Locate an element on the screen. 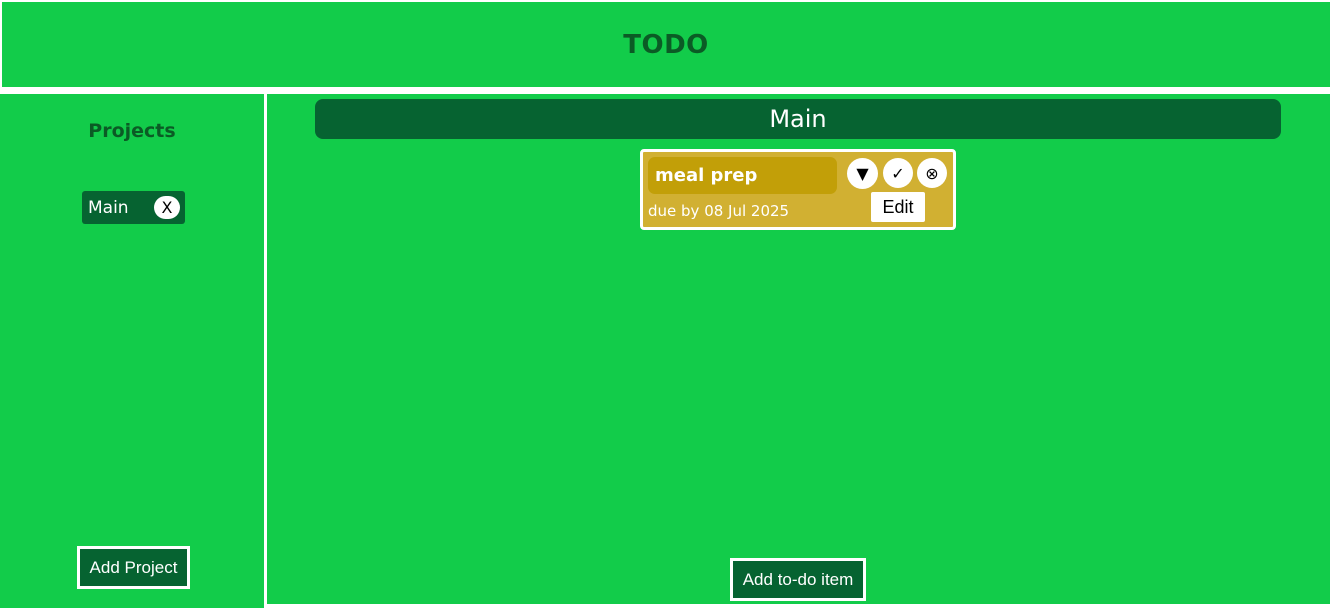 This screenshot has width=1332, height=608. todo-due-date: due by 08 Jul 2025 is located at coordinates (719, 211).